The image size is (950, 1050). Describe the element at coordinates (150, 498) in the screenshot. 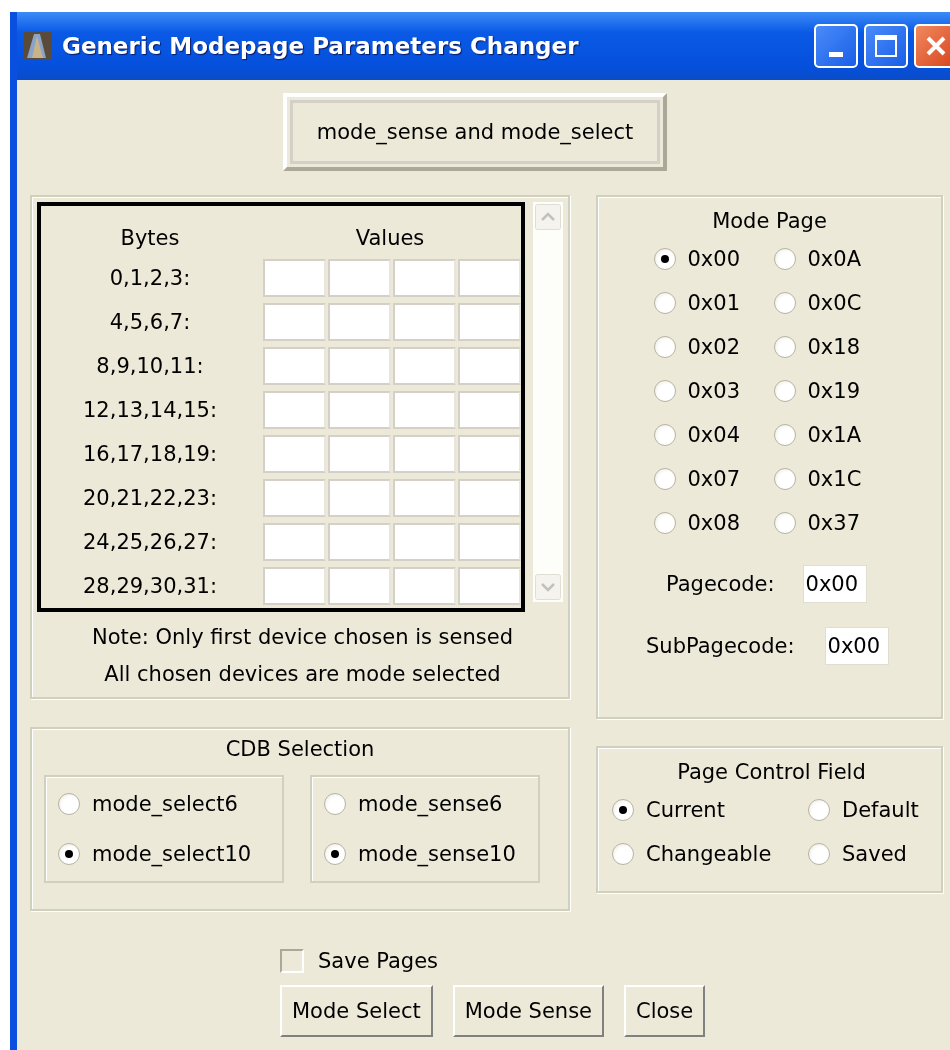

I see `bytes-label: 20,21,22,23:` at that location.